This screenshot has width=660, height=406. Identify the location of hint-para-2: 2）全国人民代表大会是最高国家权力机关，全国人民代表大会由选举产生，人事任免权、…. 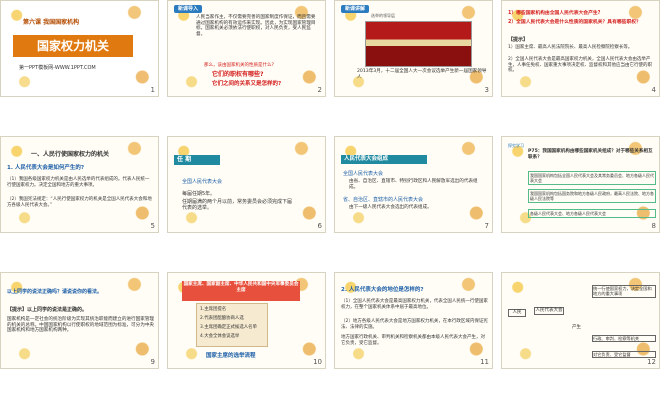
(580, 65).